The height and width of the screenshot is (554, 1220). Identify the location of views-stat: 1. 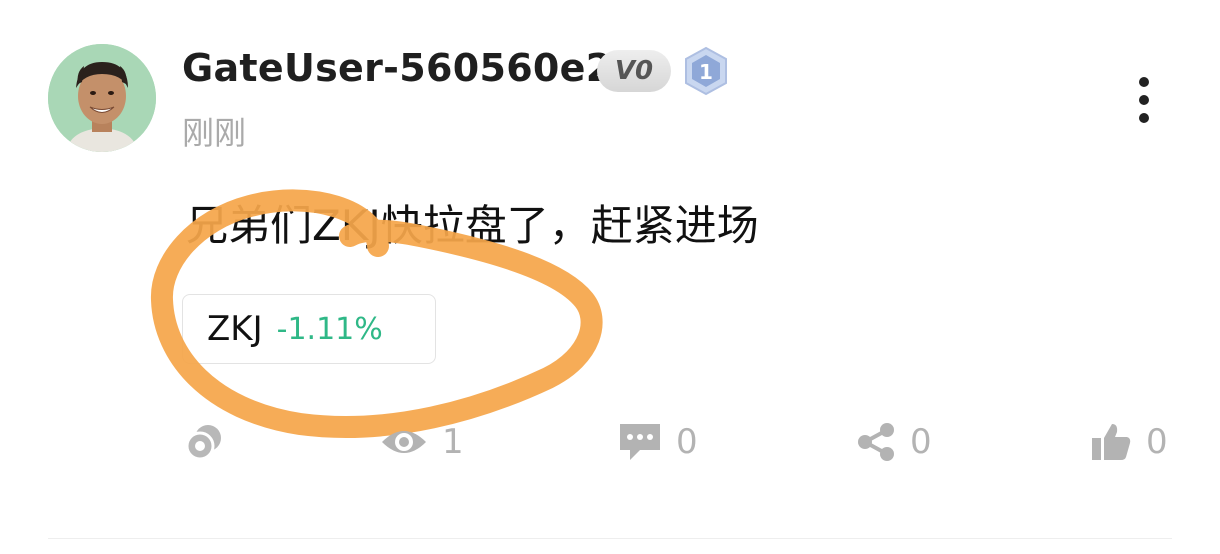
(422, 442).